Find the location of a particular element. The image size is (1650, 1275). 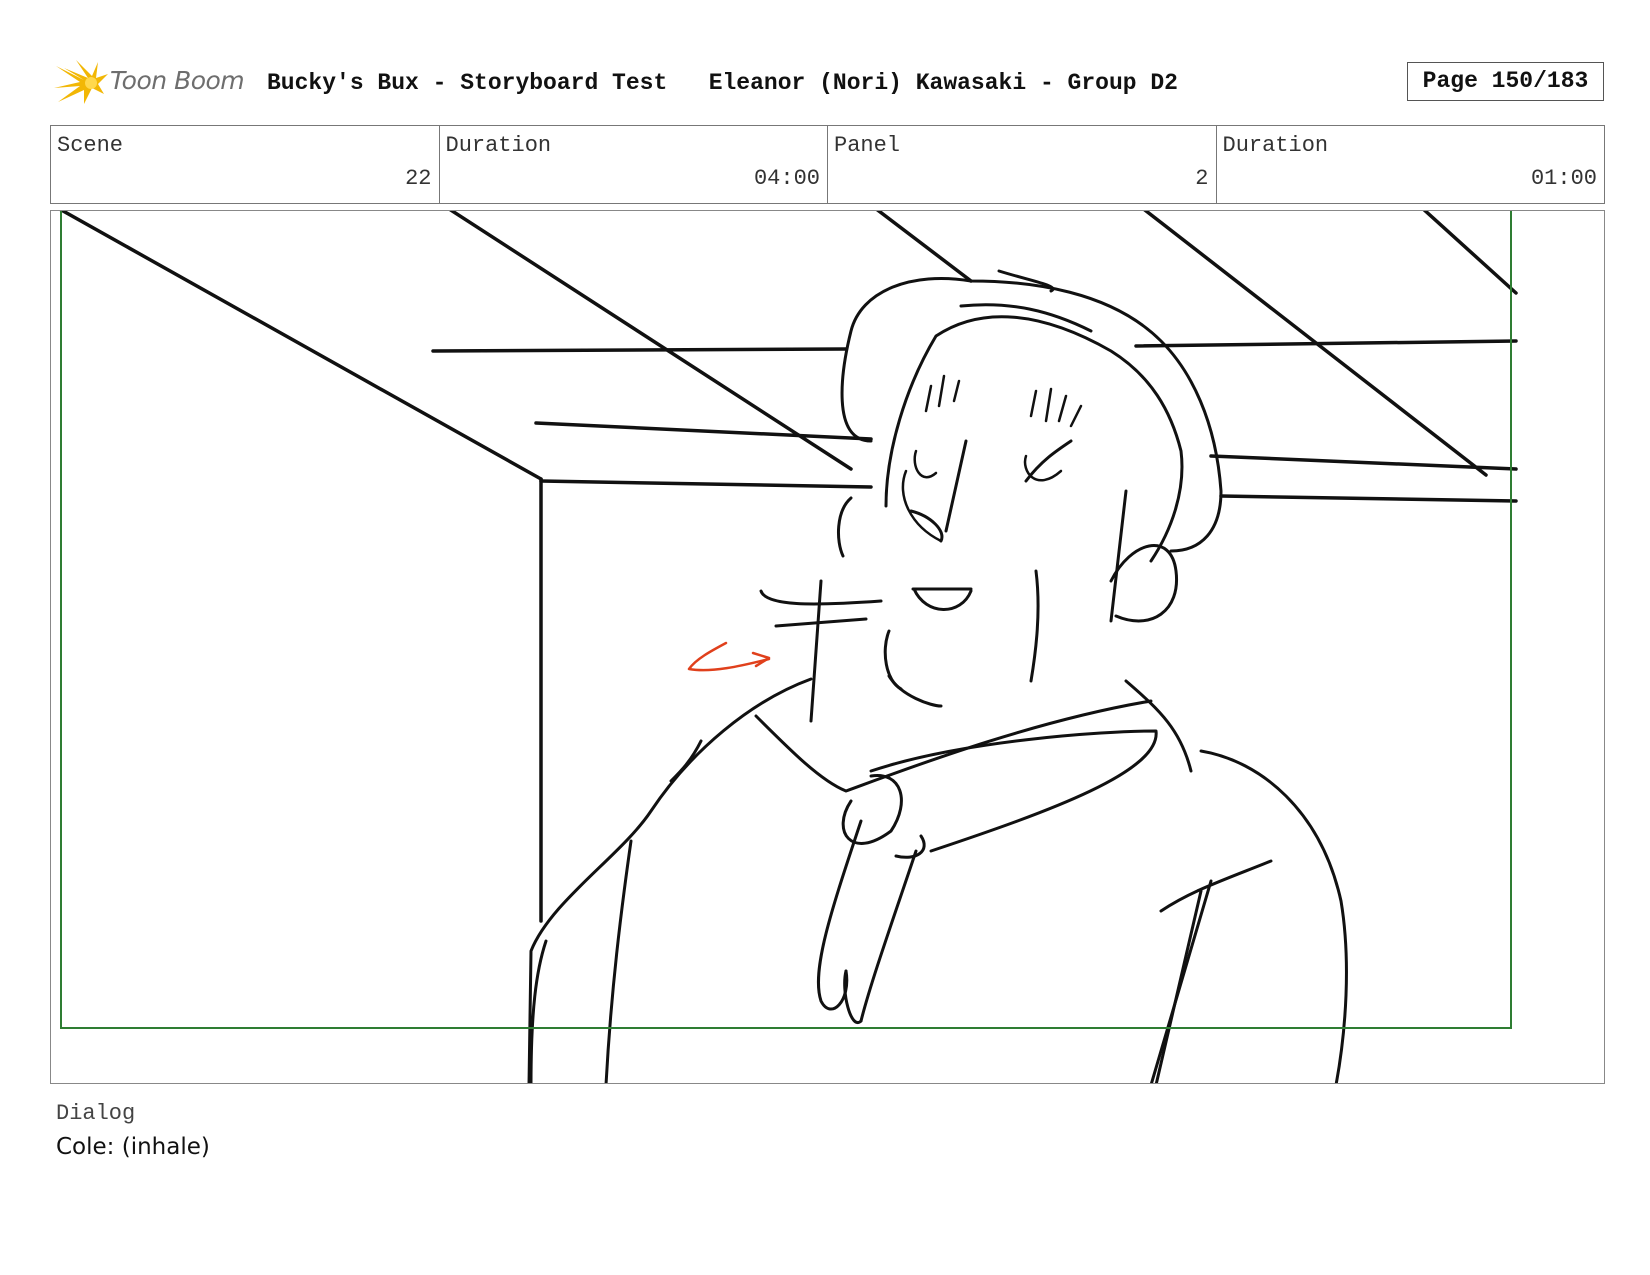

panel-label: Panel is located at coordinates (867, 145).